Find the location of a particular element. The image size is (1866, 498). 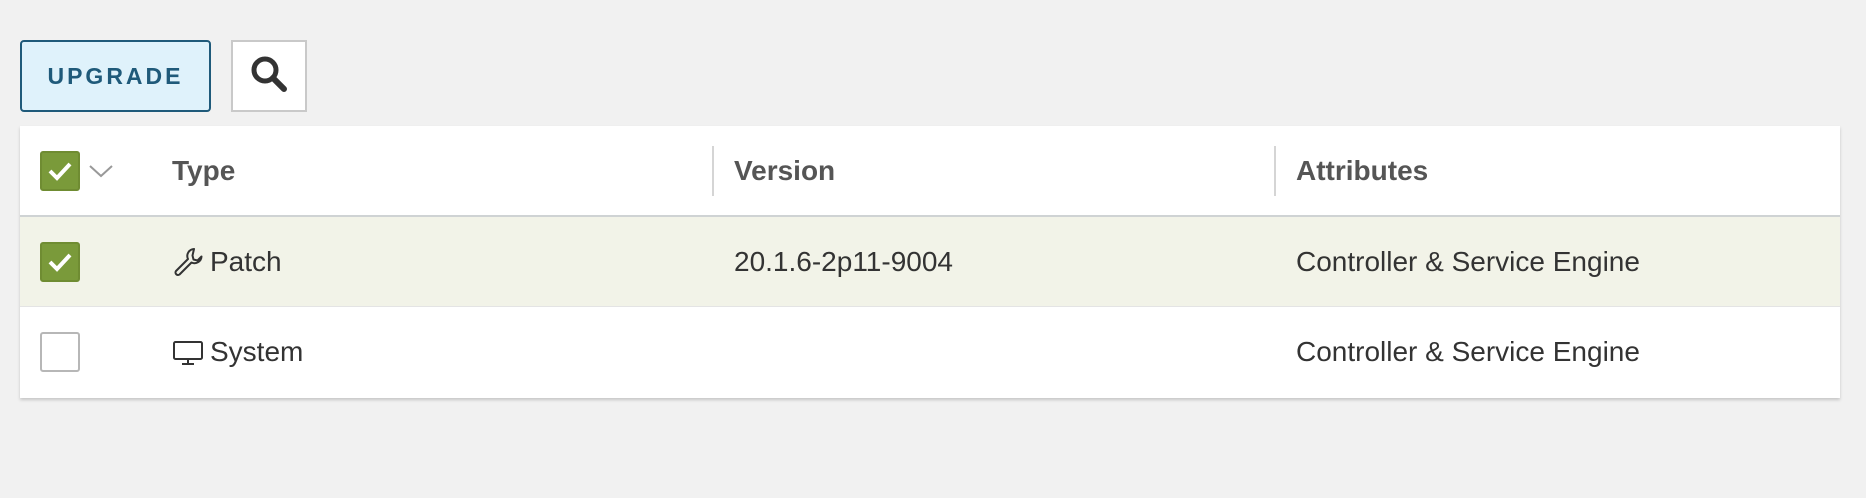

wrench-icon is located at coordinates (188, 262).